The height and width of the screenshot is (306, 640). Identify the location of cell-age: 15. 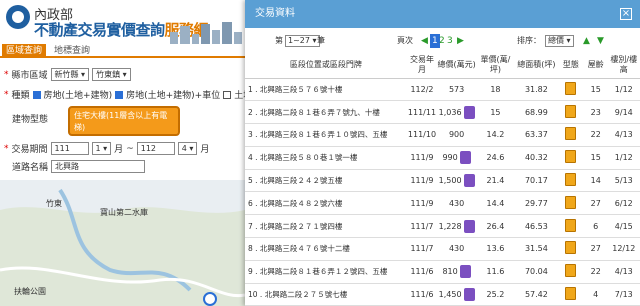
(595, 90).